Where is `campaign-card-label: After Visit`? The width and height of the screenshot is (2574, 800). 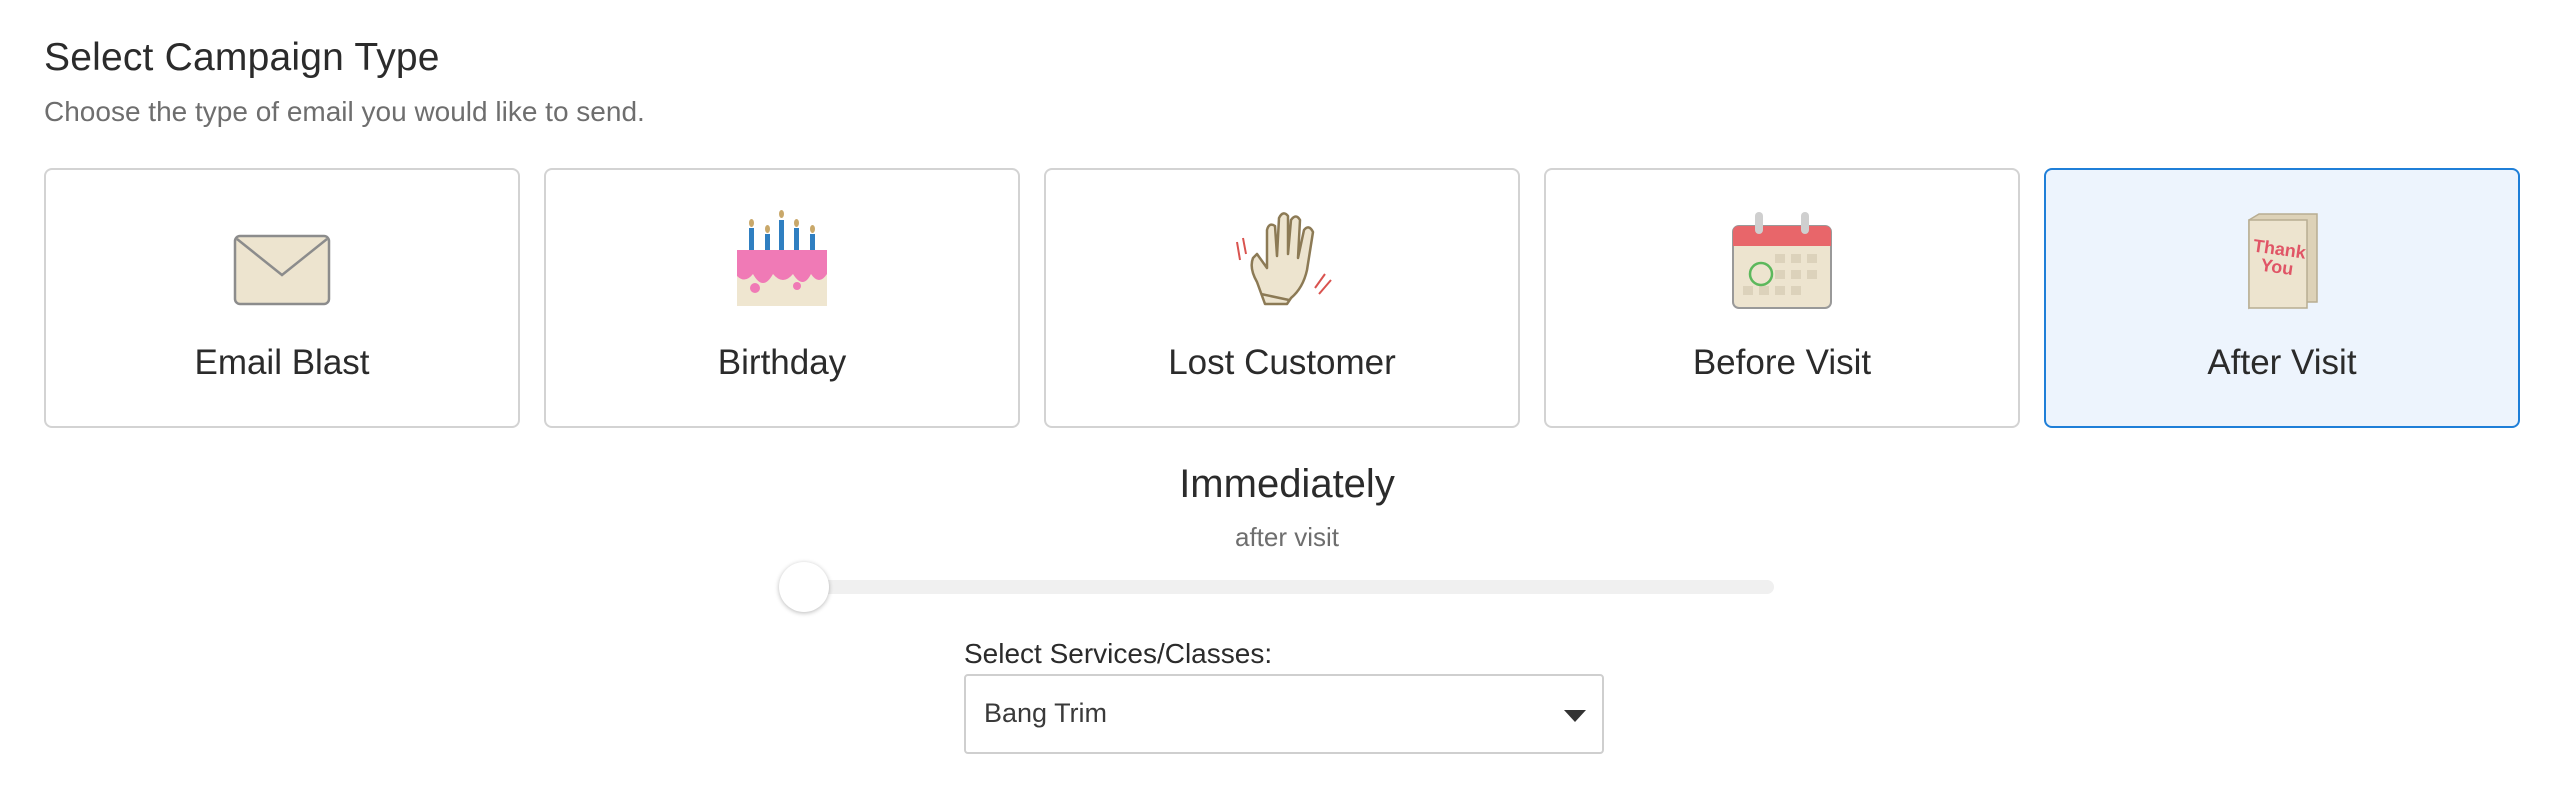
campaign-card-label: After Visit is located at coordinates (2282, 362).